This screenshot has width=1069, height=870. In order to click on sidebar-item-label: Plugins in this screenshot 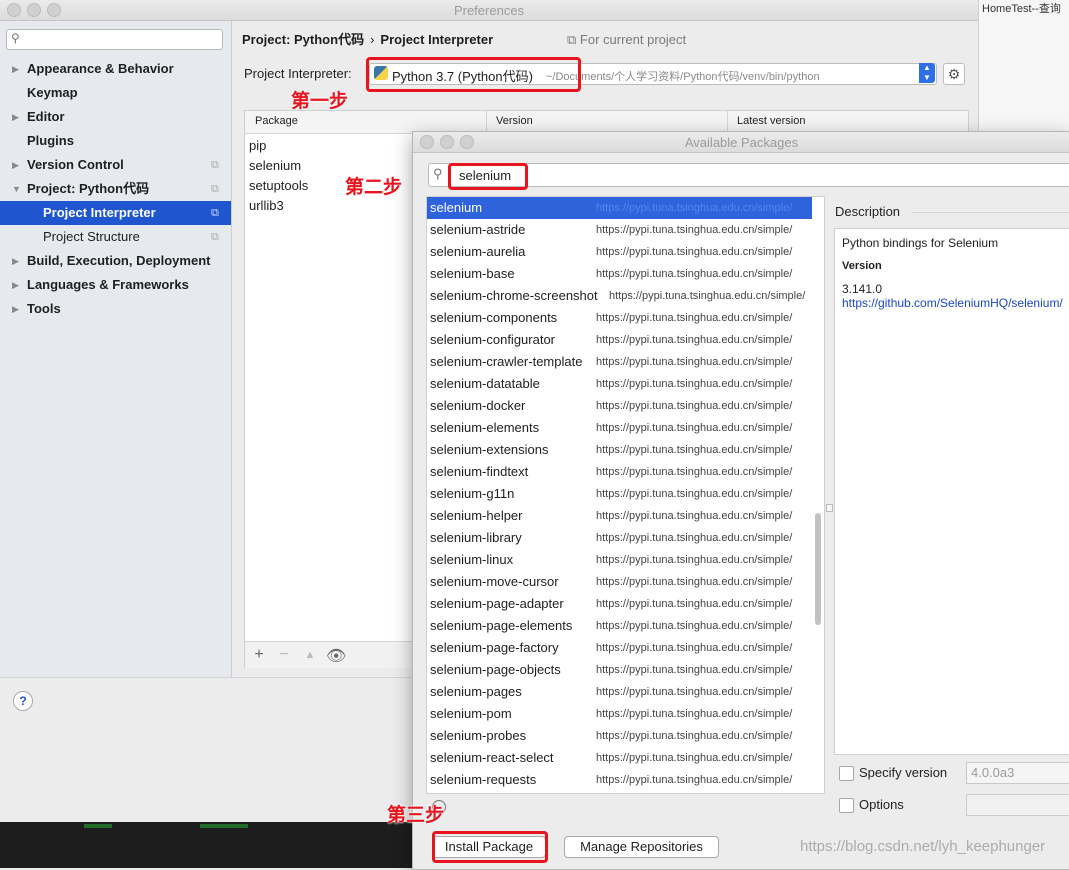, I will do `click(50, 140)`.